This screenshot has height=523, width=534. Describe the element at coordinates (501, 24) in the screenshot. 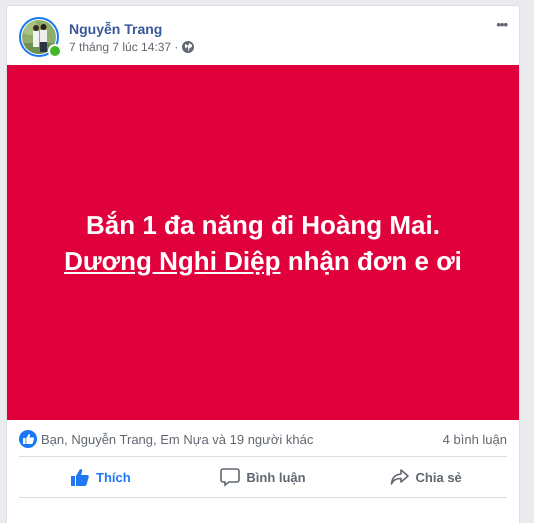

I see `more-options-button: •••` at that location.